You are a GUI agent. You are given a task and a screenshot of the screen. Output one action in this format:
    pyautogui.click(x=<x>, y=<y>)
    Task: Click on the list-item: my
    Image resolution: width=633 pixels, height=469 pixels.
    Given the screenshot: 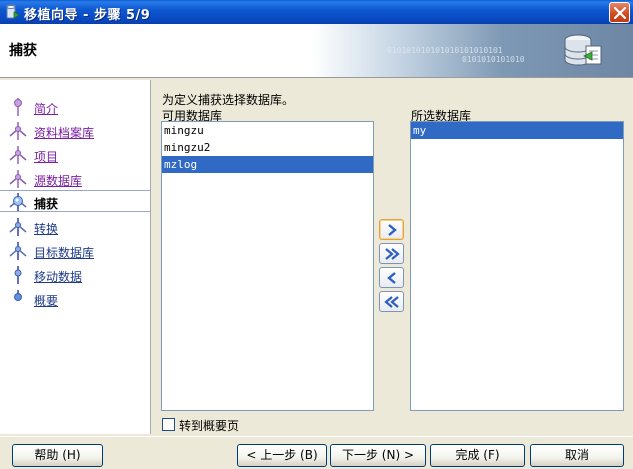 What is the action you would take?
    pyautogui.click(x=517, y=130)
    